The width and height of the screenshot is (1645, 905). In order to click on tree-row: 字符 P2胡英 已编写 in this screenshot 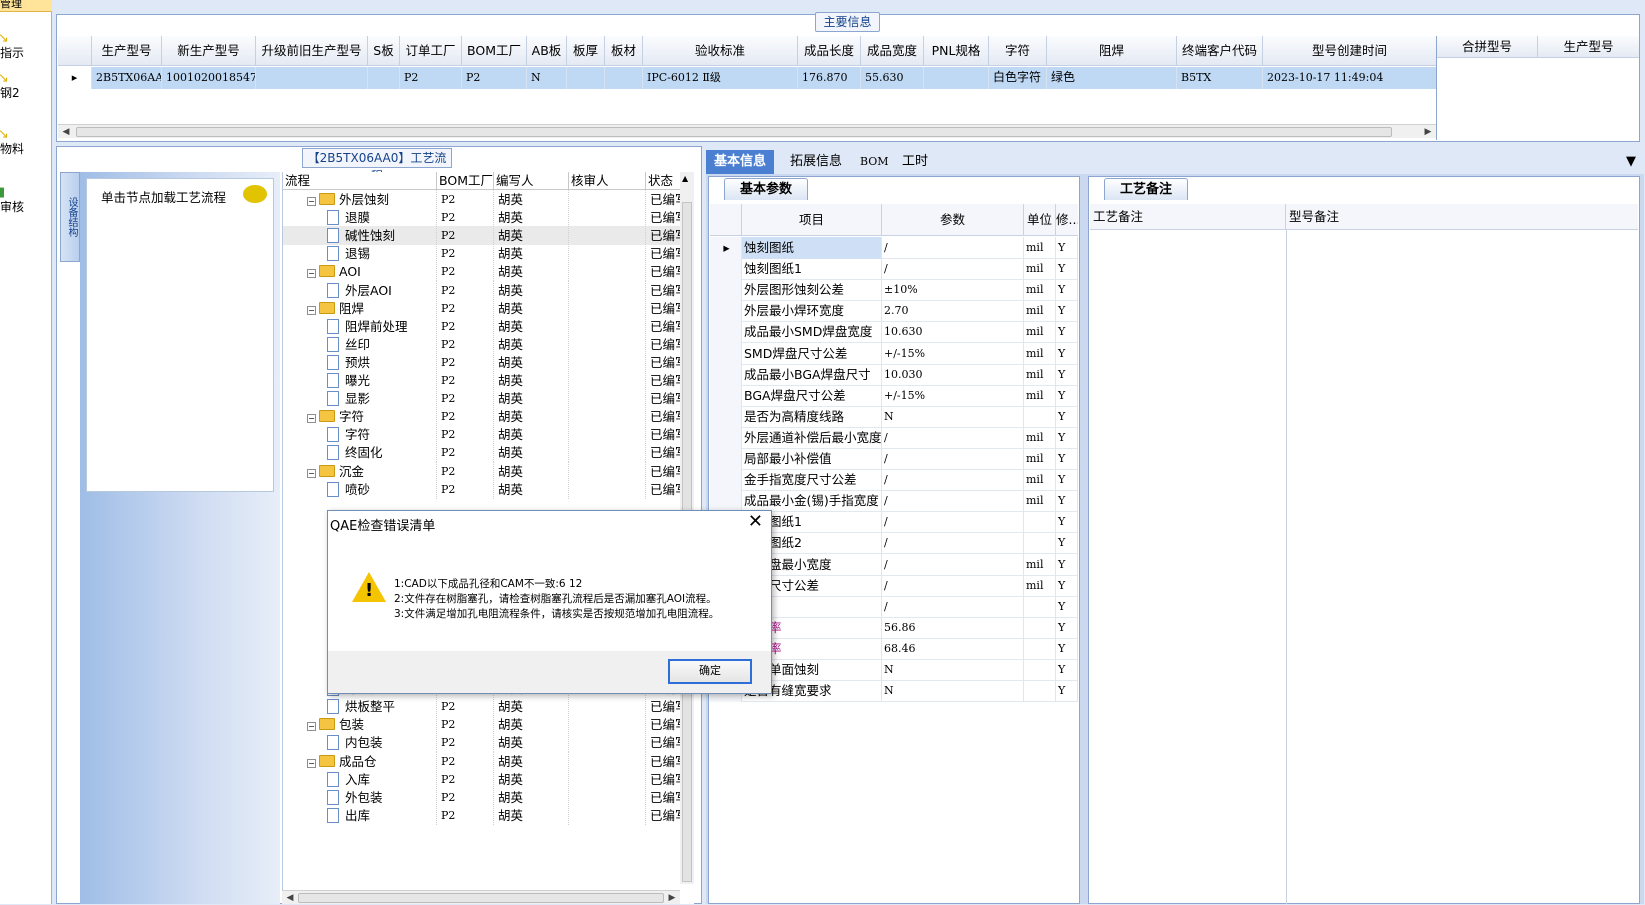, I will do `click(483, 435)`.